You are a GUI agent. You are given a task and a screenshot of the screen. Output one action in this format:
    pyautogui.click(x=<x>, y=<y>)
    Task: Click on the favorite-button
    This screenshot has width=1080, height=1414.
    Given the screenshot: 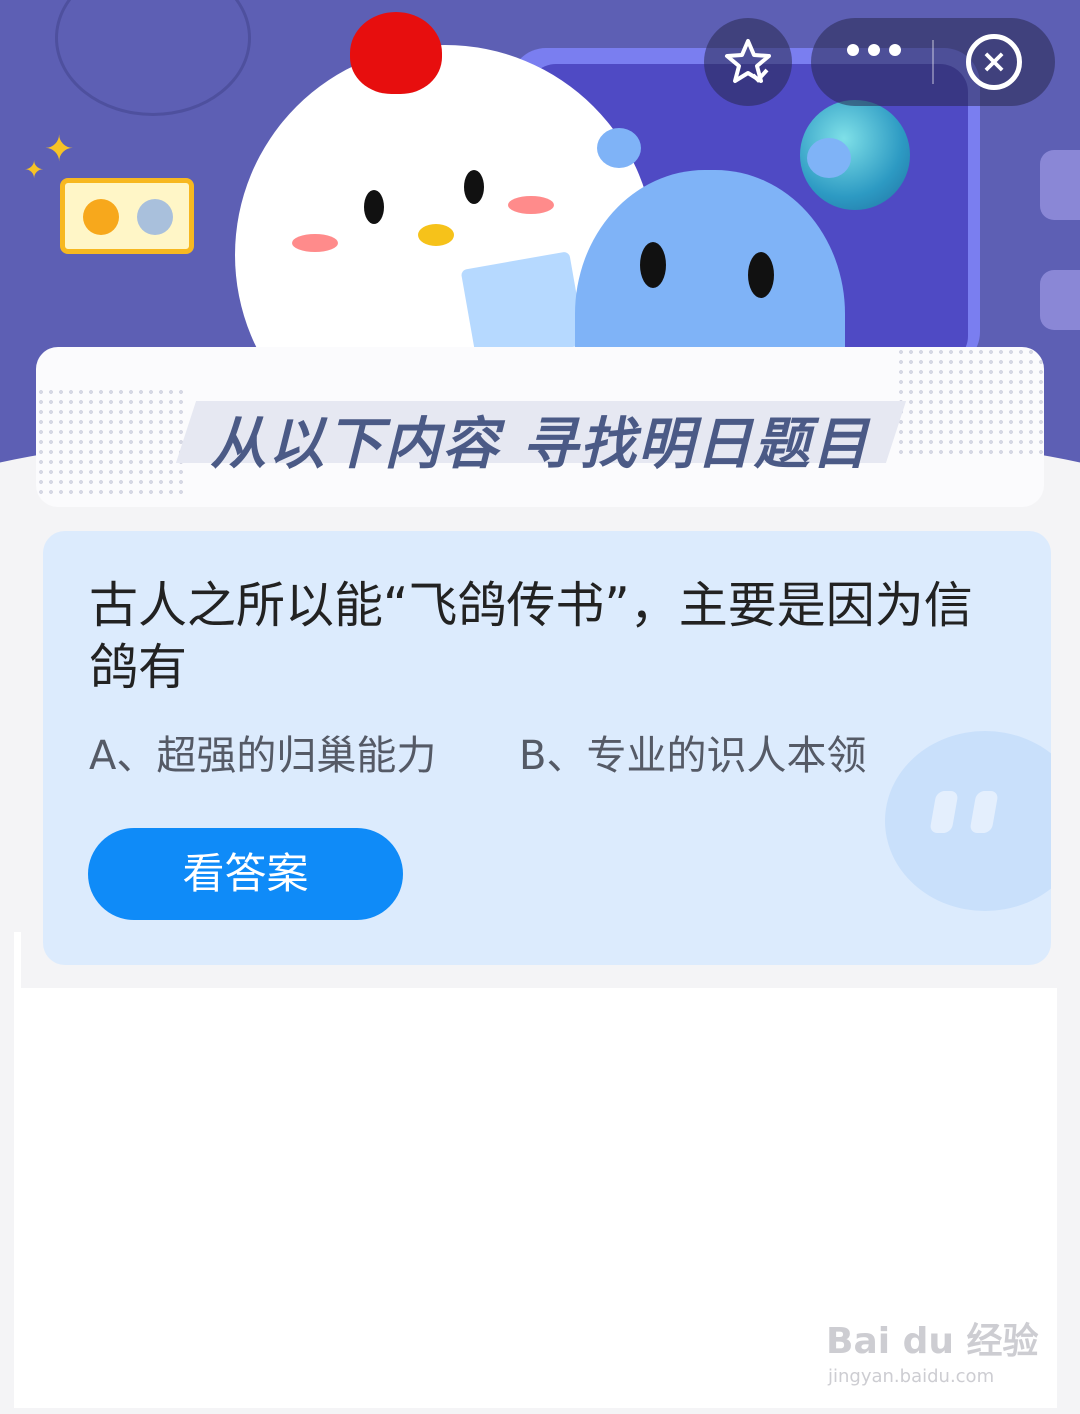 What is the action you would take?
    pyautogui.click(x=748, y=62)
    